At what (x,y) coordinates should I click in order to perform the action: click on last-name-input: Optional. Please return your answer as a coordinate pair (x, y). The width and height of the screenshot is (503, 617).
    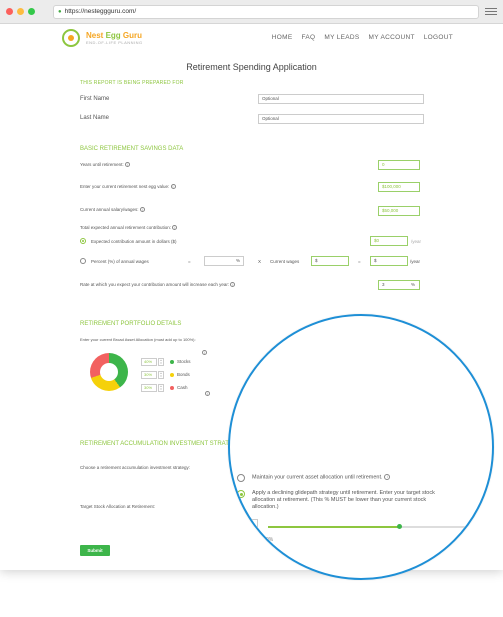
    Looking at the image, I should click on (341, 119).